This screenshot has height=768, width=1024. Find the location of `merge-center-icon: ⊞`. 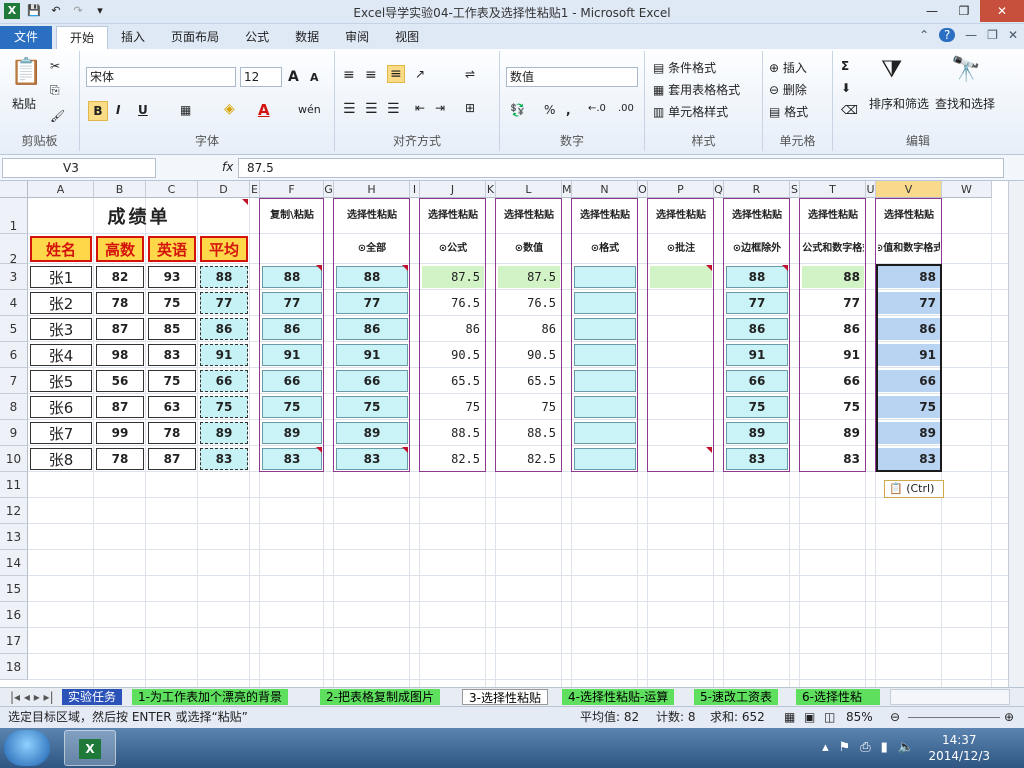

merge-center-icon: ⊞ is located at coordinates (470, 108).